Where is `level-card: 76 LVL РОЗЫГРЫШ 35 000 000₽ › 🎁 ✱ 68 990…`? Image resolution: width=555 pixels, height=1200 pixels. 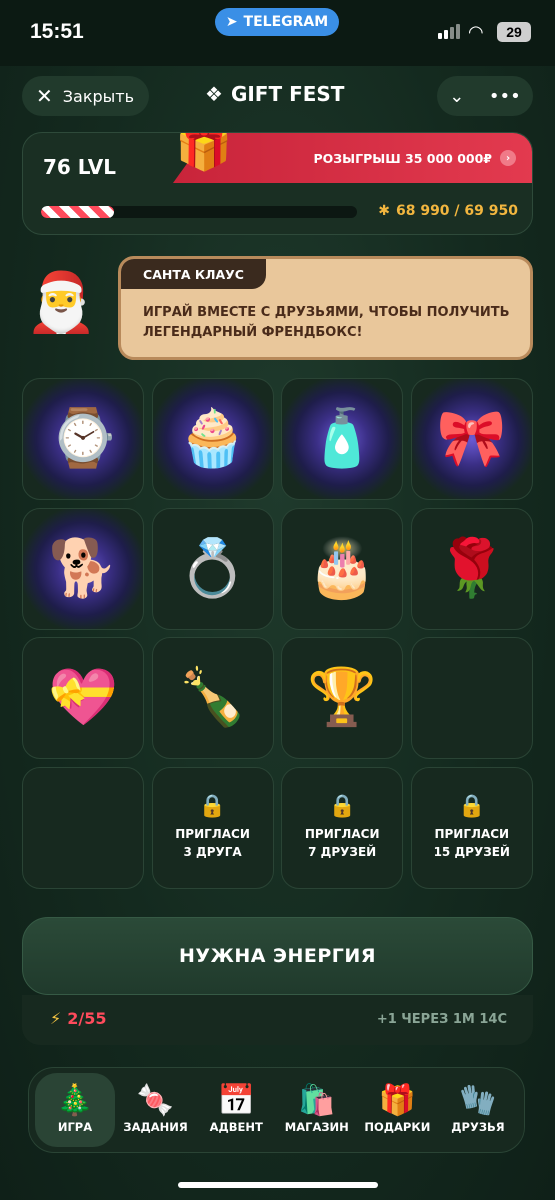 level-card: 76 LVL РОЗЫГРЫШ 35 000 000₽ › 🎁 ✱ 68 990… is located at coordinates (277, 183).